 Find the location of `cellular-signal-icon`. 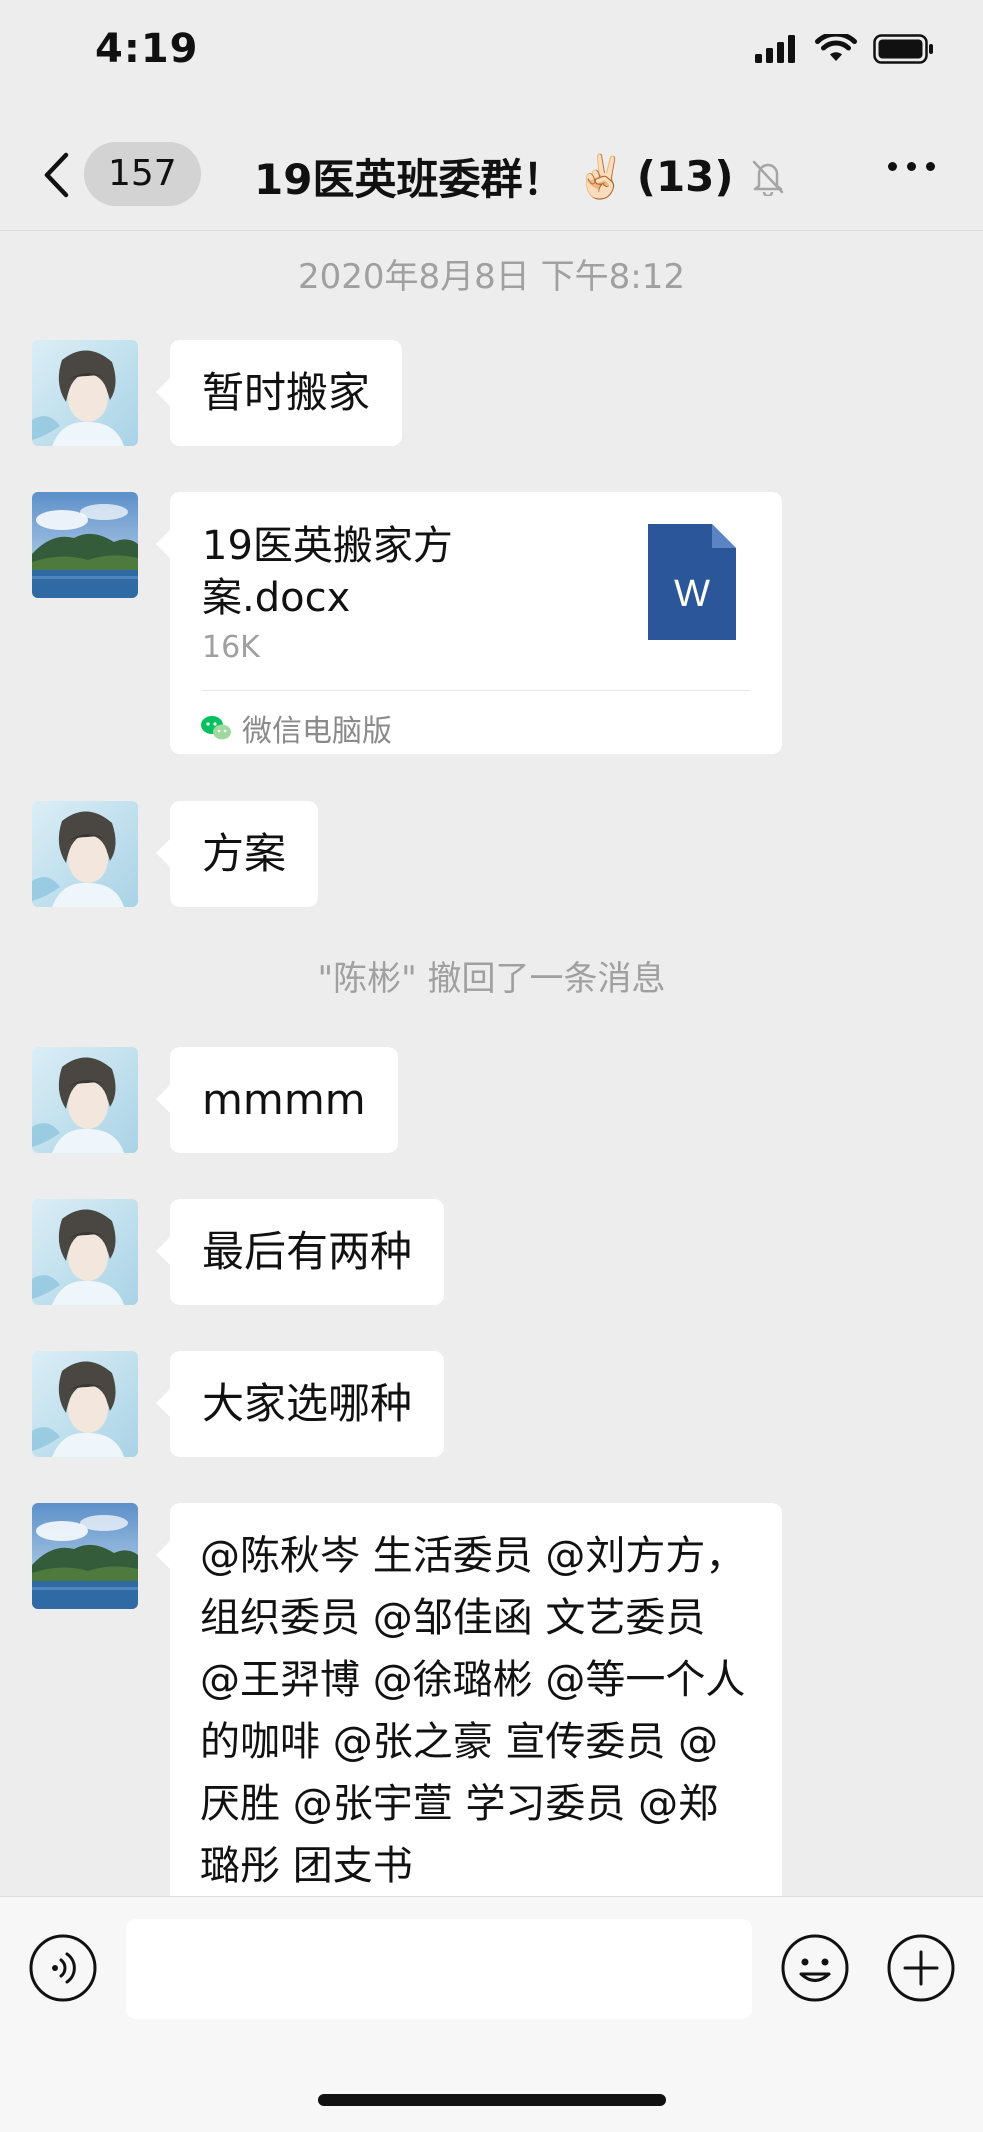

cellular-signal-icon is located at coordinates (775, 49).